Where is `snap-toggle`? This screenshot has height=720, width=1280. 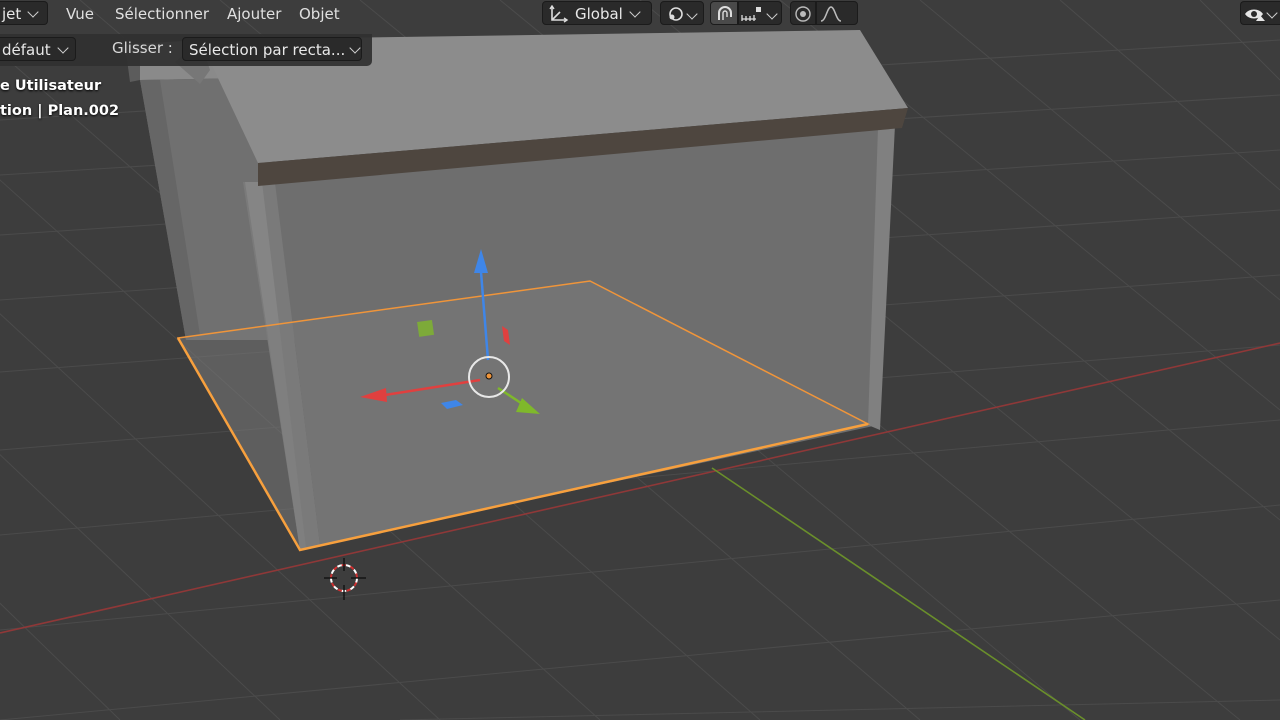
snap-toggle is located at coordinates (724, 13).